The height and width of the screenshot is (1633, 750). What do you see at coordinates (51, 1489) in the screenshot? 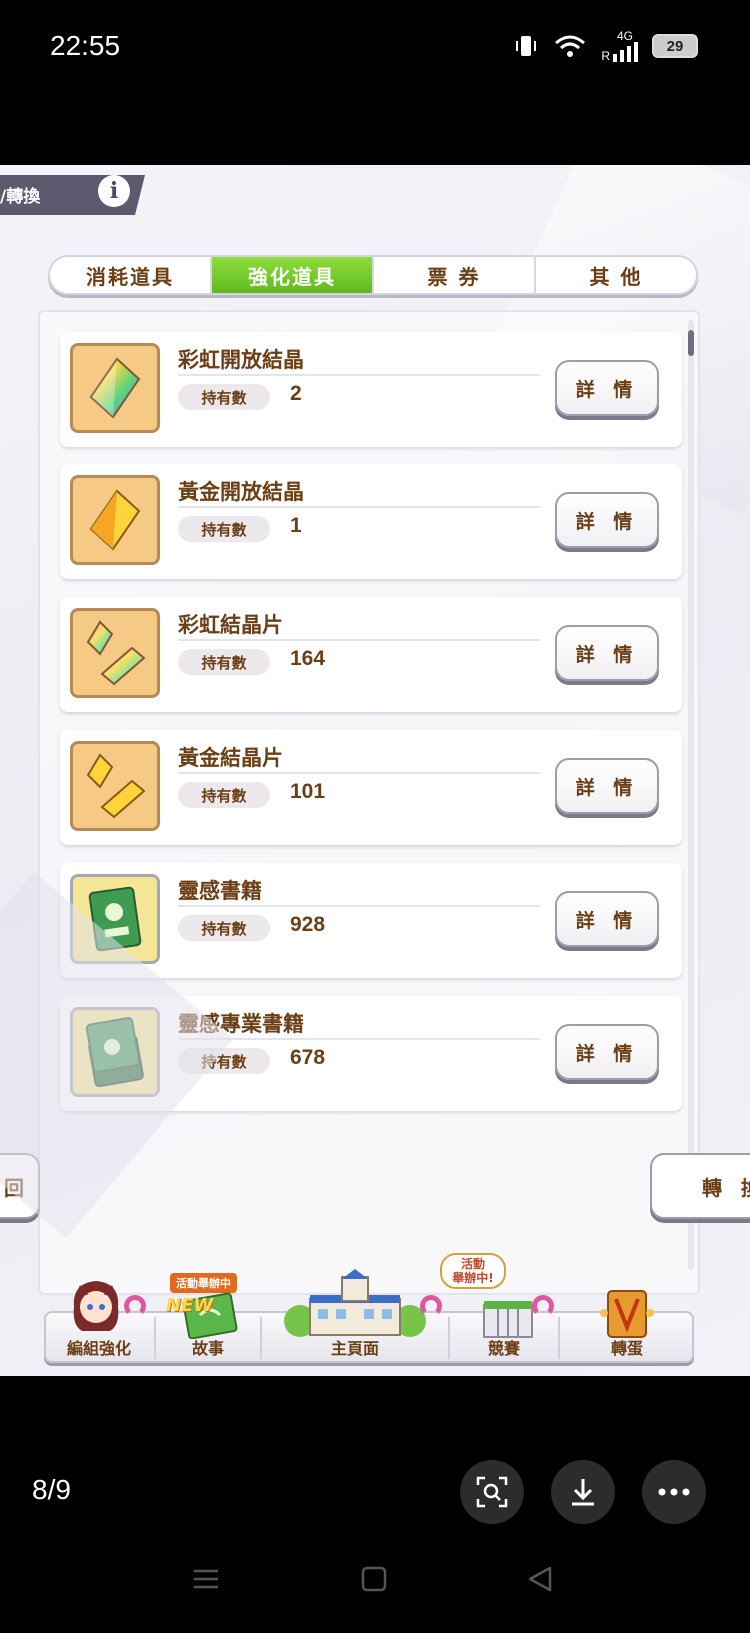
I see `page-counter: 8/9` at bounding box center [51, 1489].